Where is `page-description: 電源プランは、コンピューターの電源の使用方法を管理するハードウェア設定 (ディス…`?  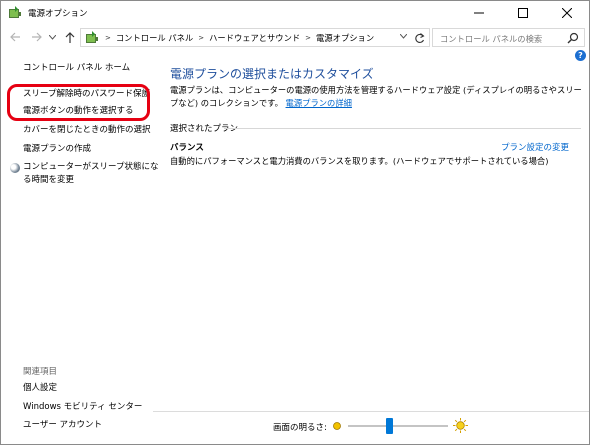
page-description: 電源プランは、コンピューターの電源の使用方法を管理するハードウェア設定 (ディス… is located at coordinates (376, 97).